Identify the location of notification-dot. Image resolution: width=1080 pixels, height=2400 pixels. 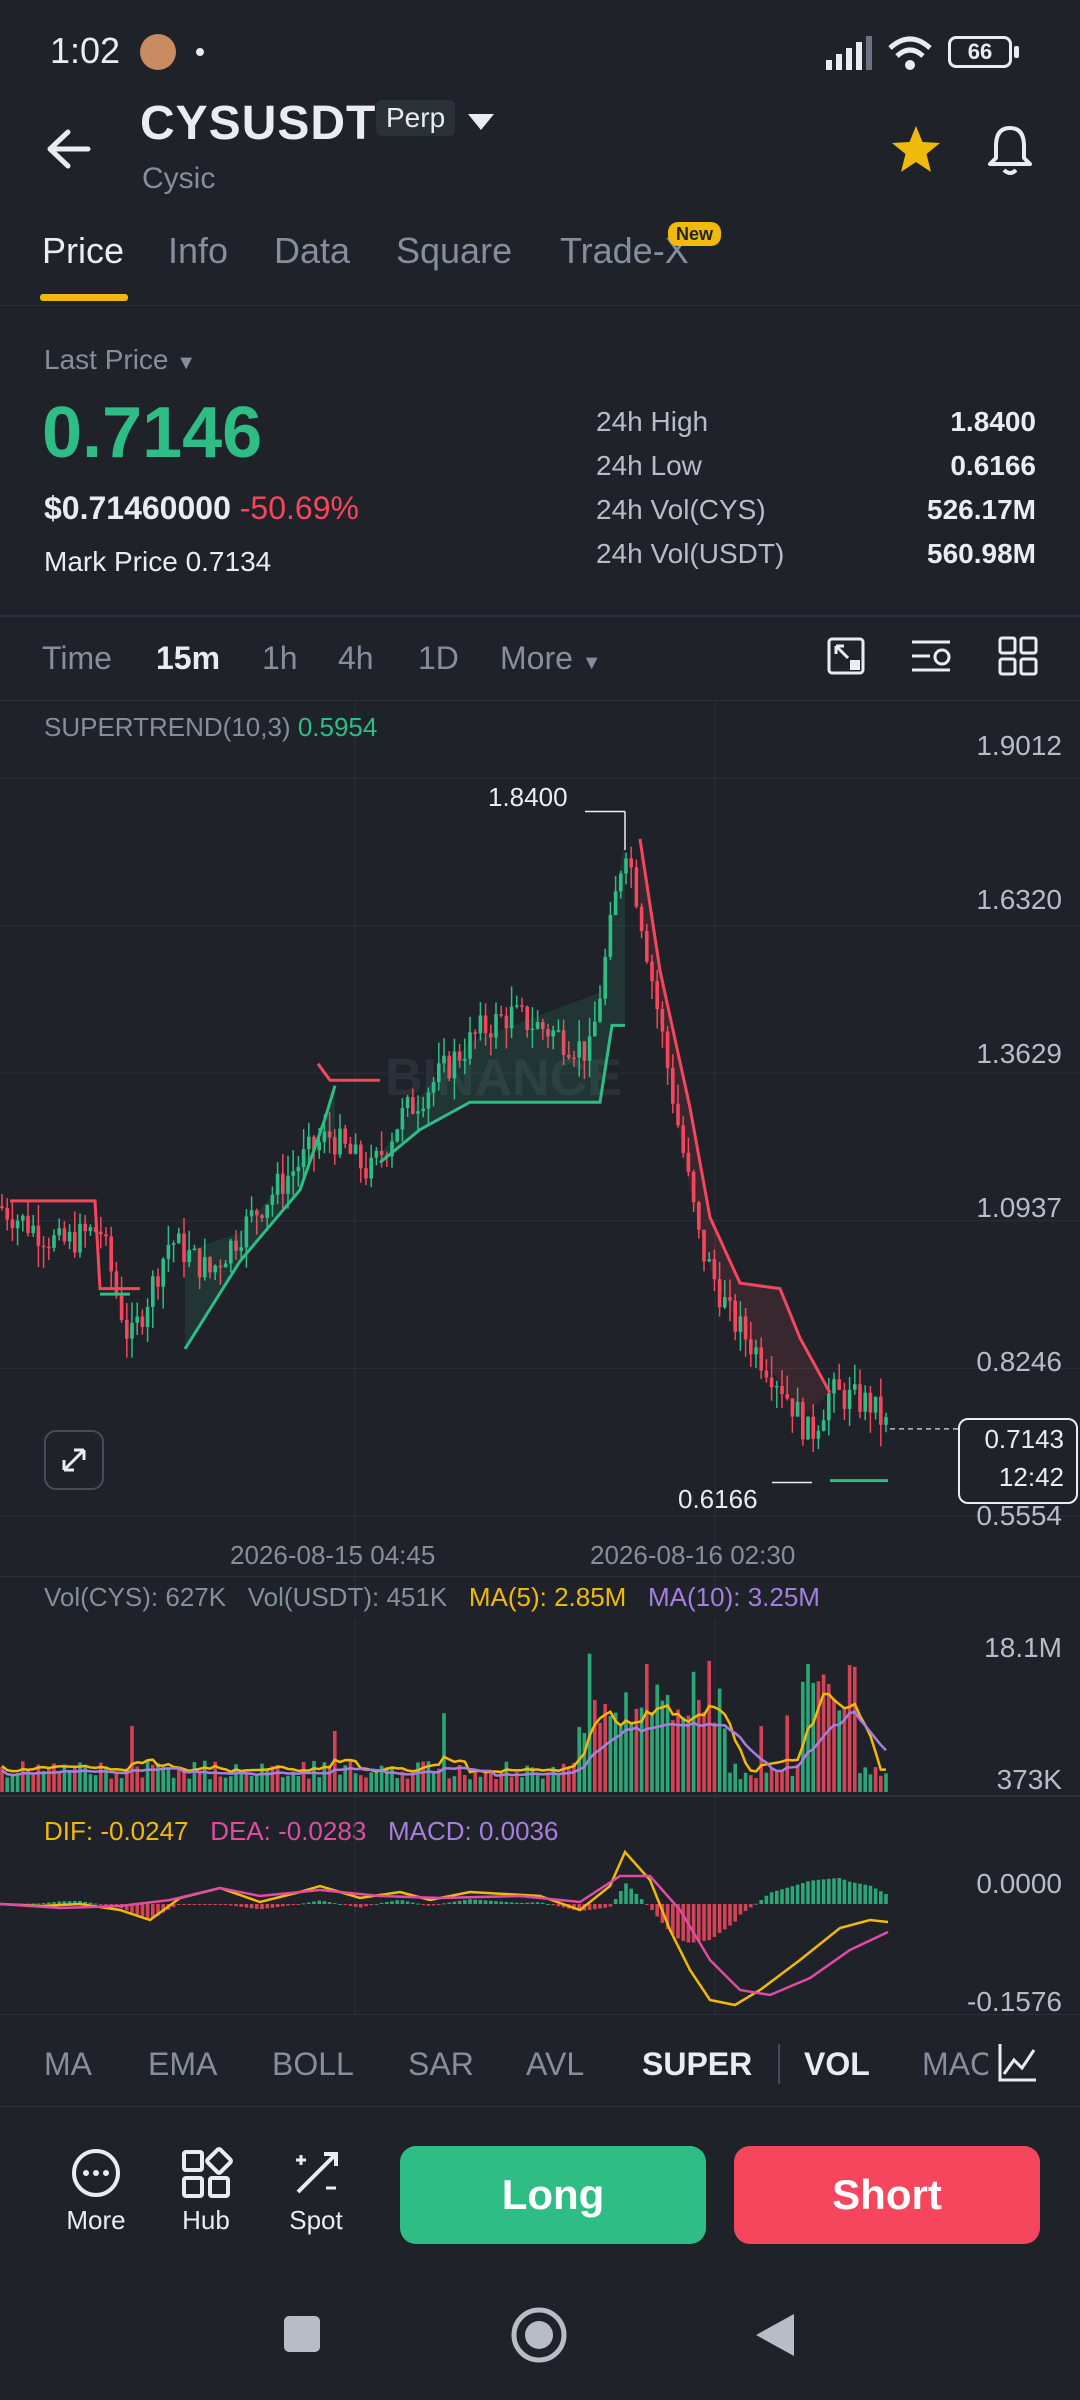
(200, 52).